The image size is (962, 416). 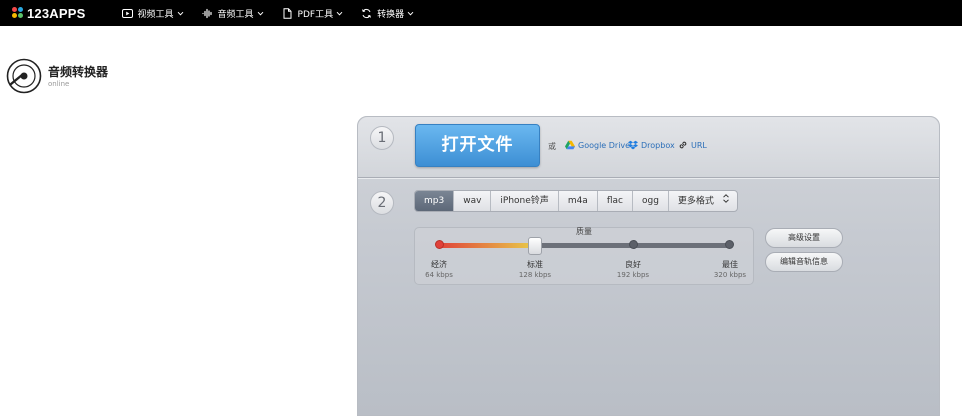 I want to click on quality-name: 经济, so click(x=439, y=264).